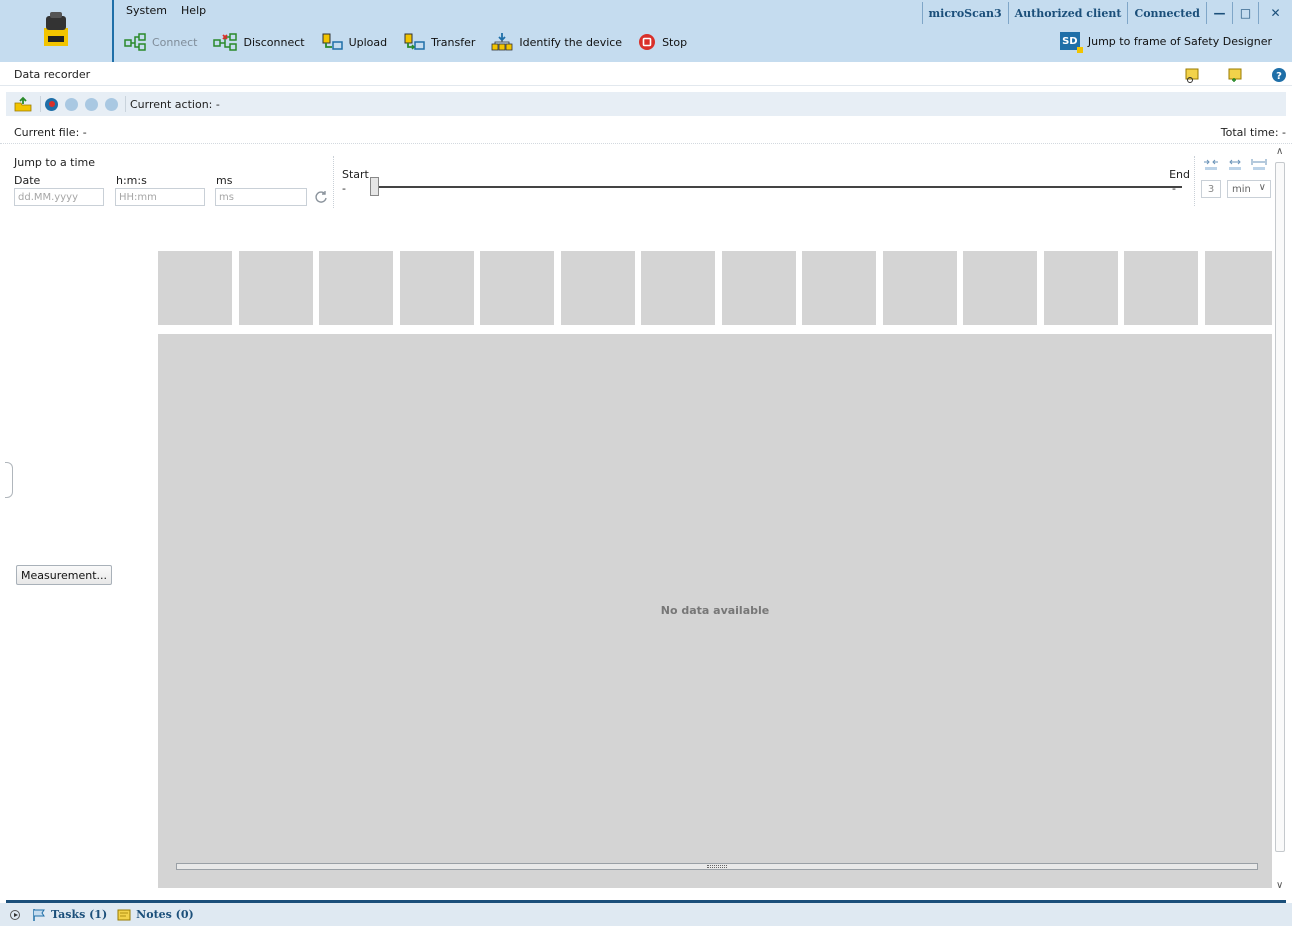 Image resolution: width=1292 pixels, height=926 pixels. Describe the element at coordinates (777, 187) in the screenshot. I see `time-slider-track` at that location.